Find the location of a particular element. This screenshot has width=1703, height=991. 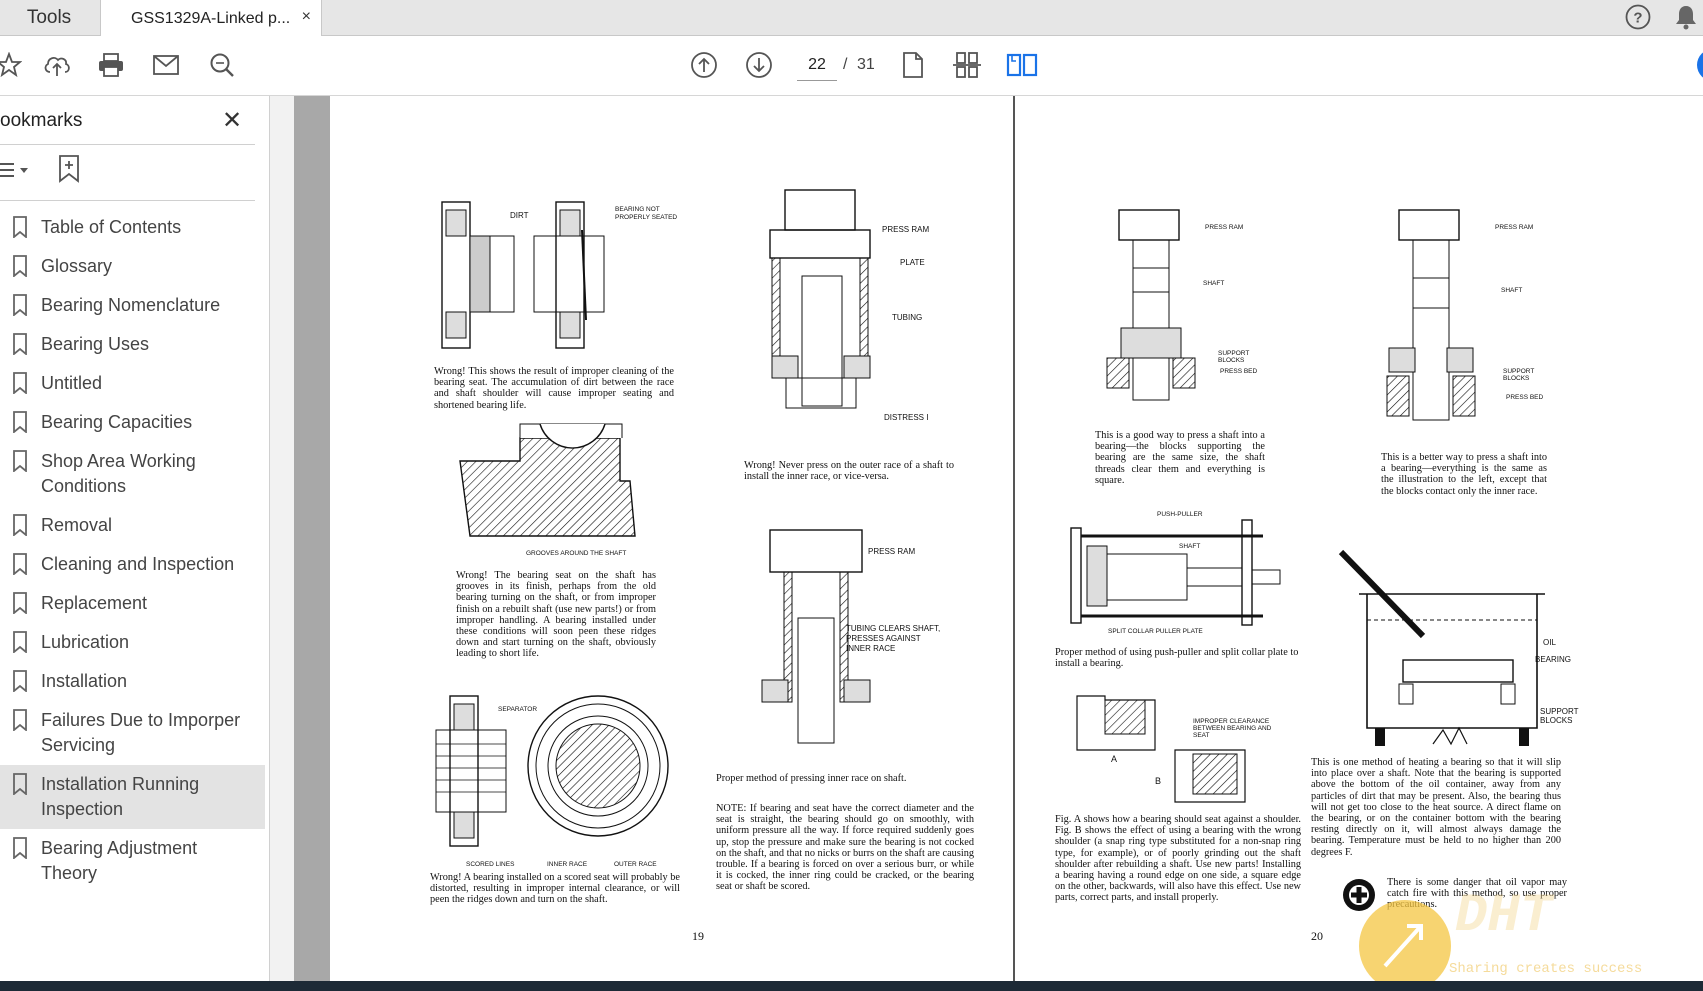

bookmark-label: Replacement is located at coordinates (94, 603).